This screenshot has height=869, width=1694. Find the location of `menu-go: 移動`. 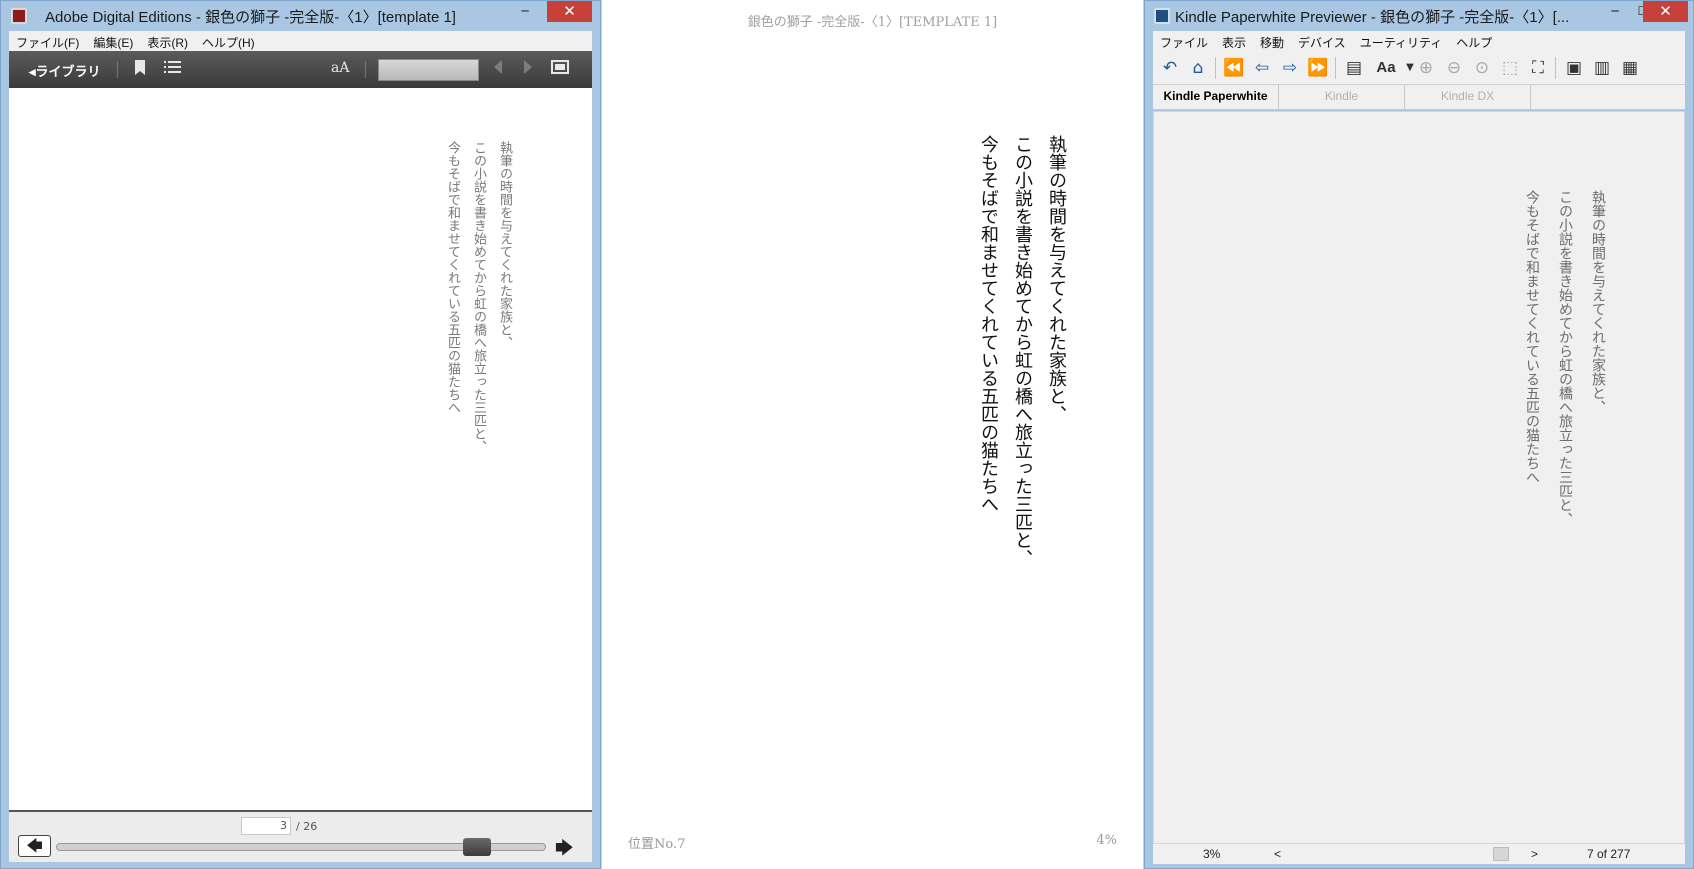

menu-go: 移動 is located at coordinates (1272, 41).